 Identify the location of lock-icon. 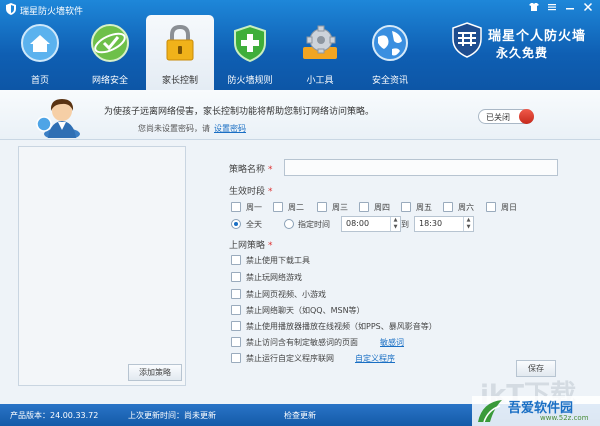
(180, 42).